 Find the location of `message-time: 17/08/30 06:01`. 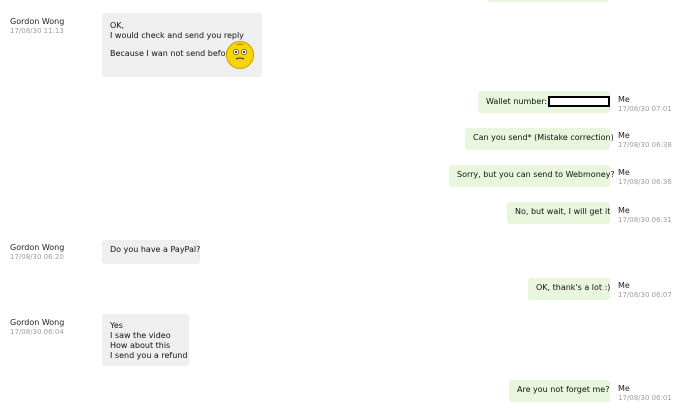

message-time: 17/08/30 06:01 is located at coordinates (645, 398).